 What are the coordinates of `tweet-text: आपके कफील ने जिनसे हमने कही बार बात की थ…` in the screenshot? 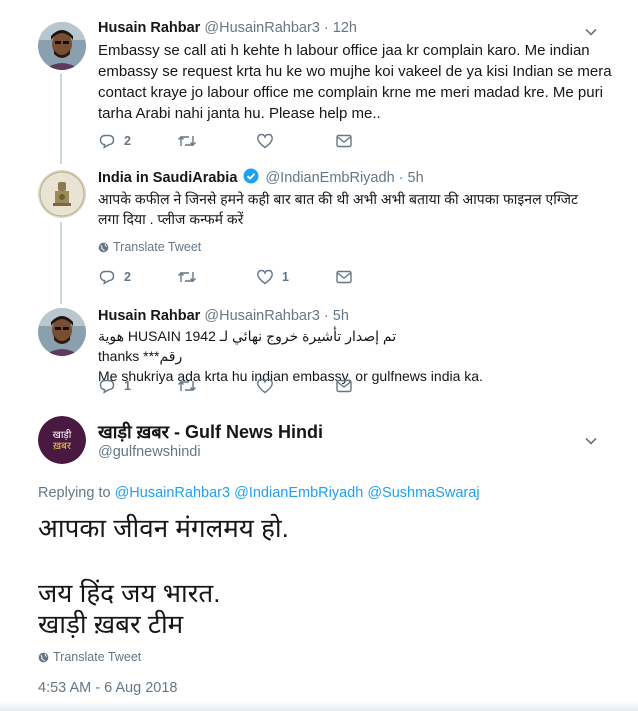 It's located at (338, 209).